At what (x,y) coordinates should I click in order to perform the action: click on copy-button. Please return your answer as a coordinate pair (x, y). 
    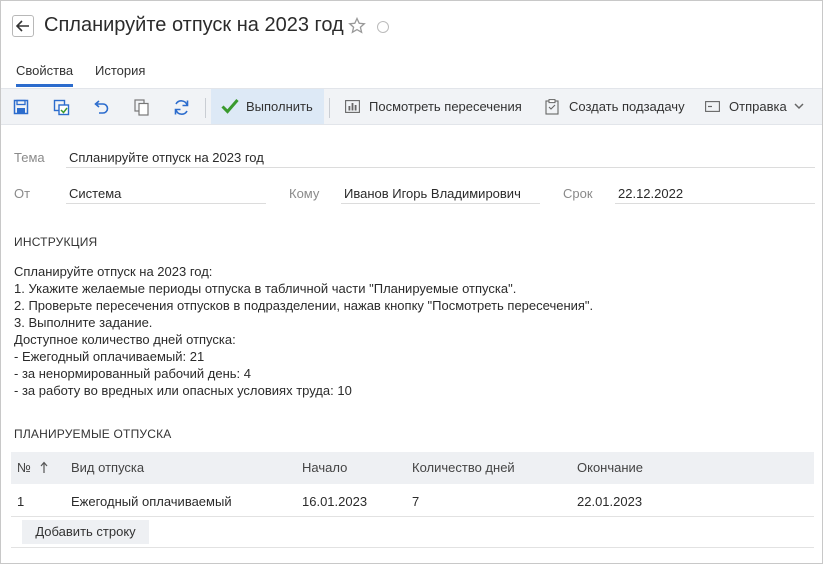
    Looking at the image, I should click on (141, 107).